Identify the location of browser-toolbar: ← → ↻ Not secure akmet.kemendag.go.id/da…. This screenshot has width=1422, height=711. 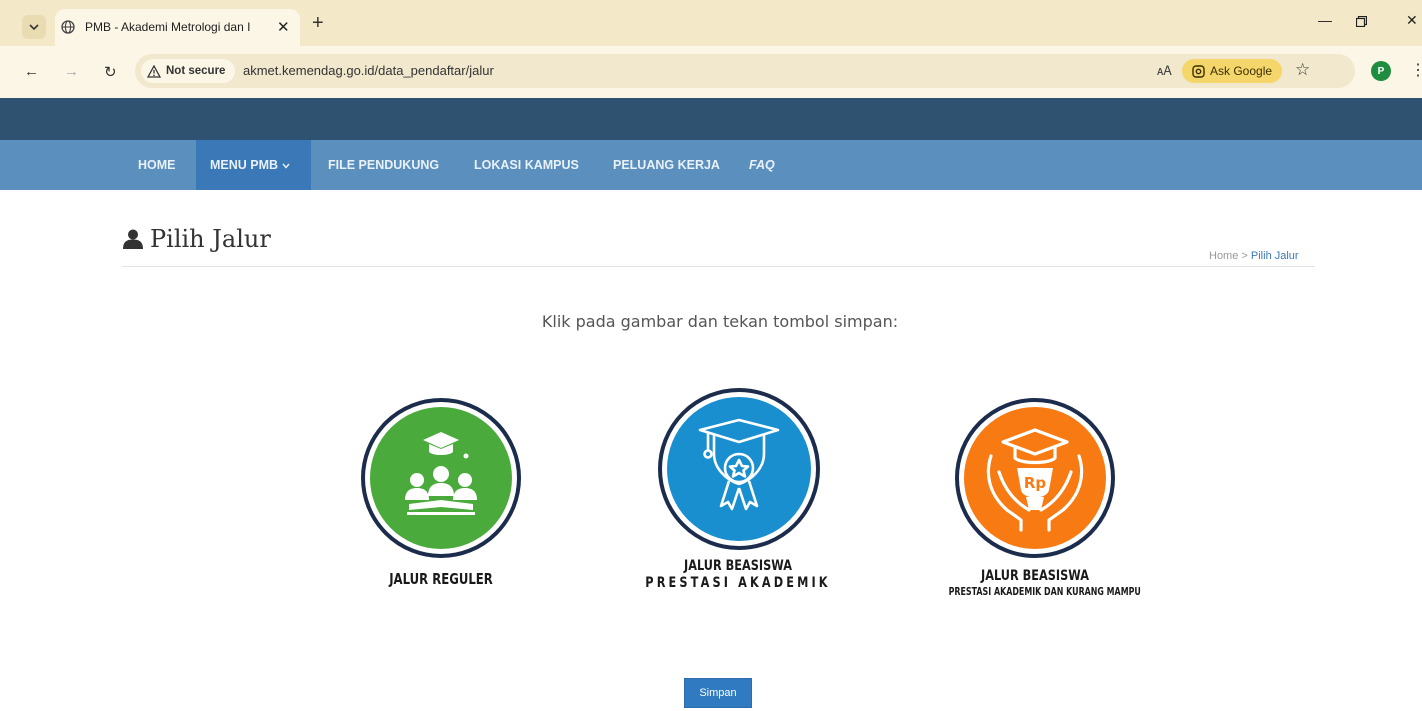
(711, 72).